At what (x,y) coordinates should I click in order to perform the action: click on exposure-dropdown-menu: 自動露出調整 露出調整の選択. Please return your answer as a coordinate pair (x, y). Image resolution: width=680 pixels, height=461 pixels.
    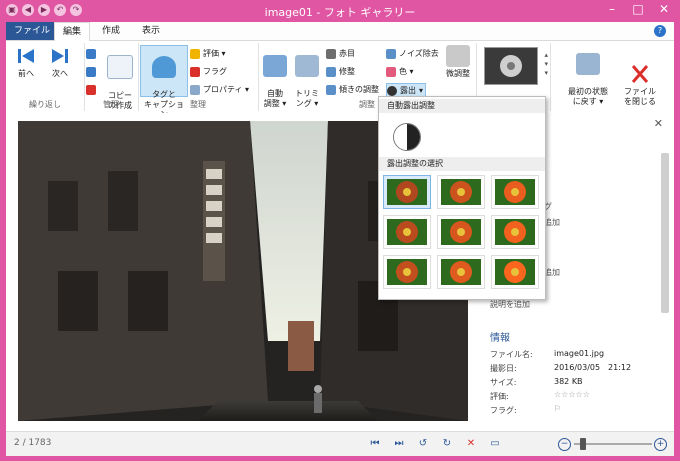
    Looking at the image, I should click on (462, 198).